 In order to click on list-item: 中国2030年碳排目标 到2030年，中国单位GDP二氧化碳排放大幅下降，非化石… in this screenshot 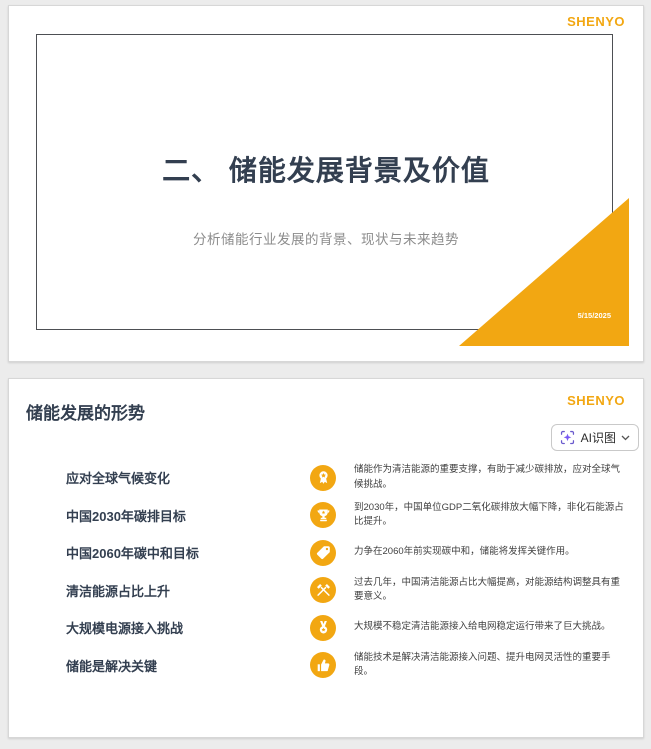, I will do `click(326, 516)`.